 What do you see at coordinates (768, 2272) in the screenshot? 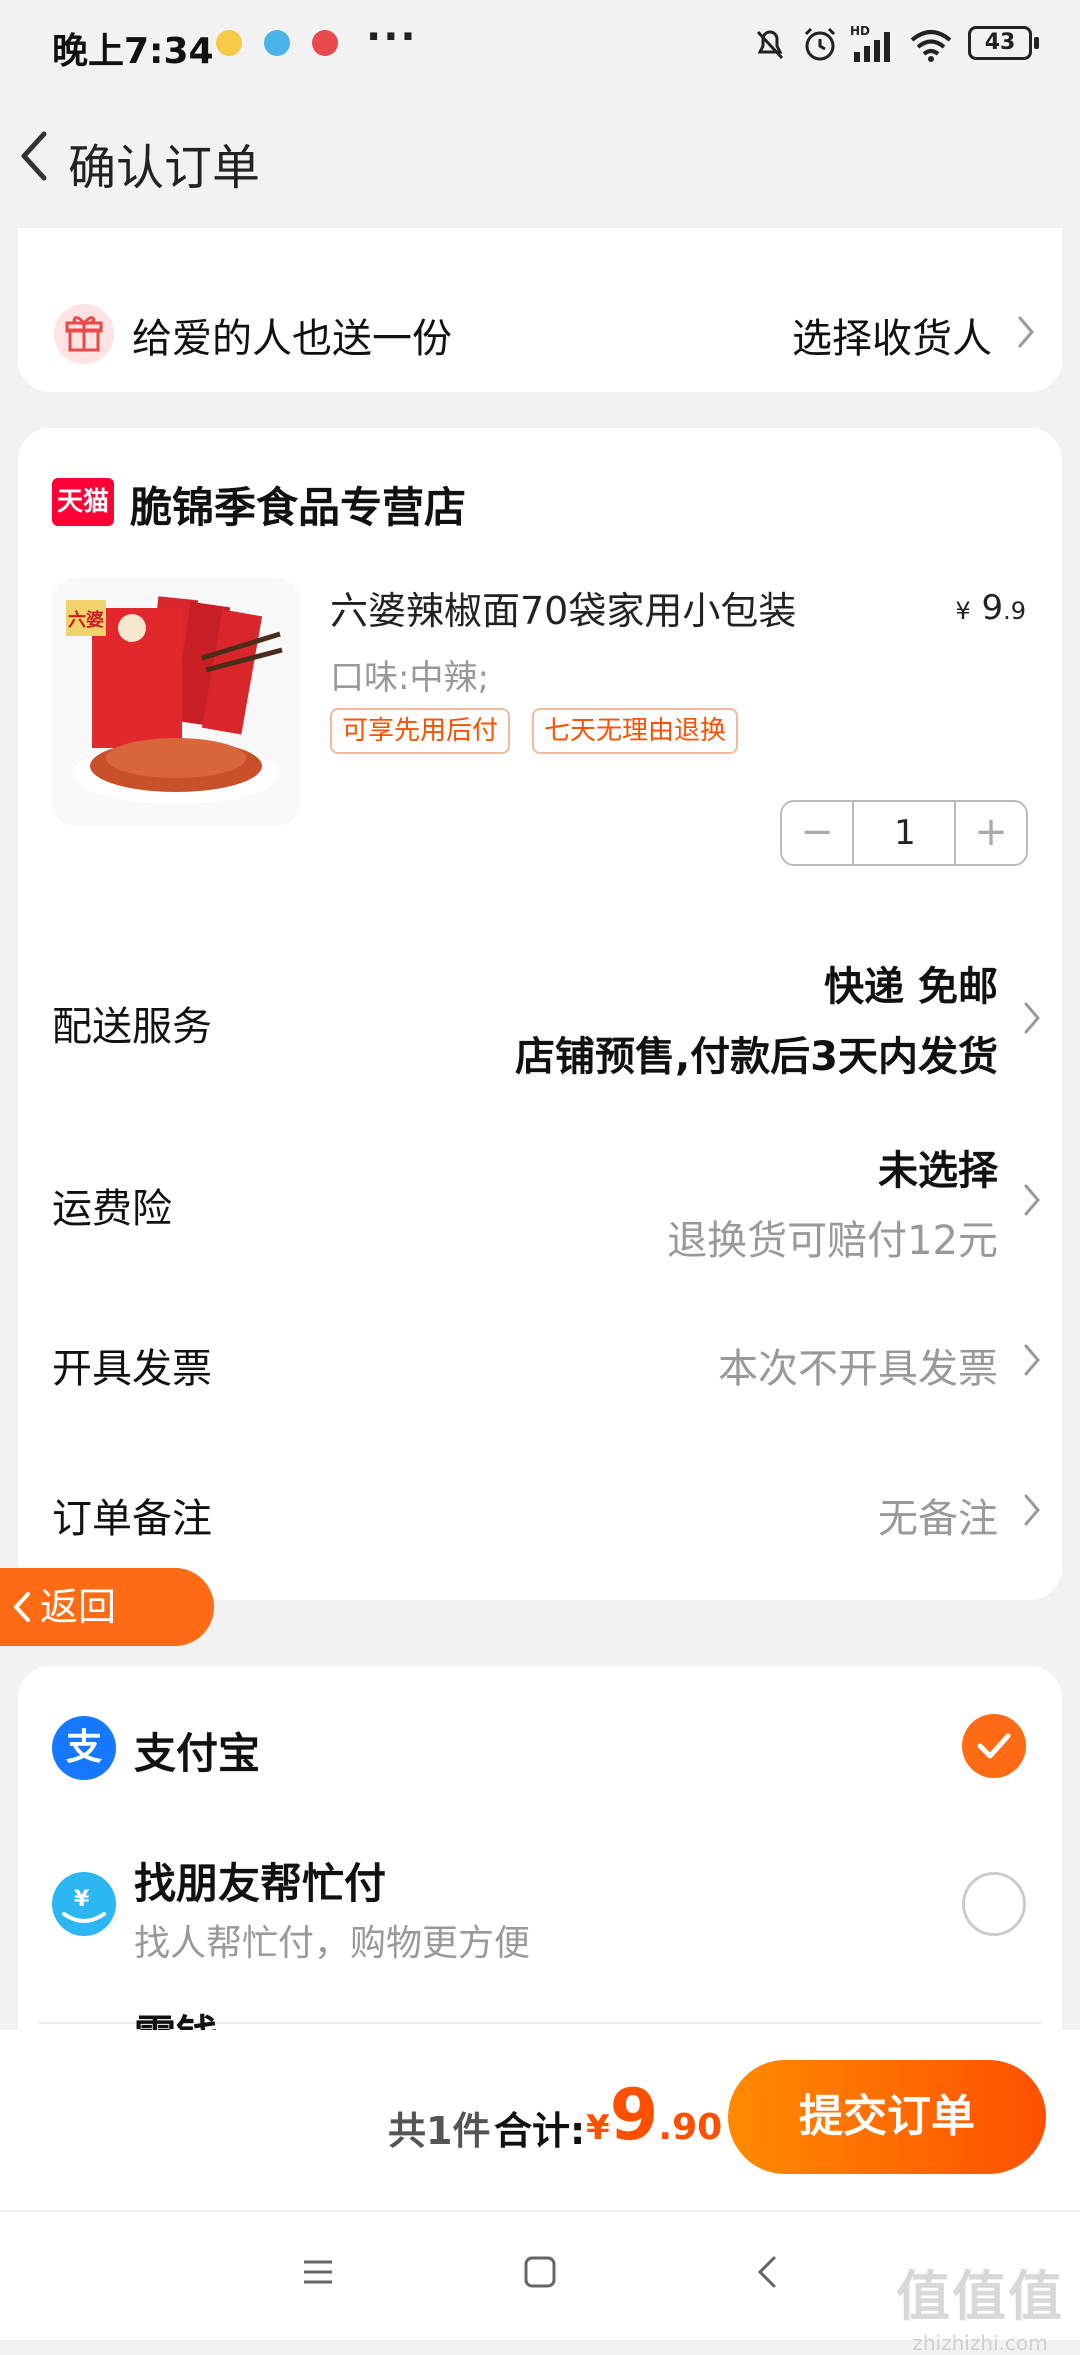
I see `back-nav-icon` at bounding box center [768, 2272].